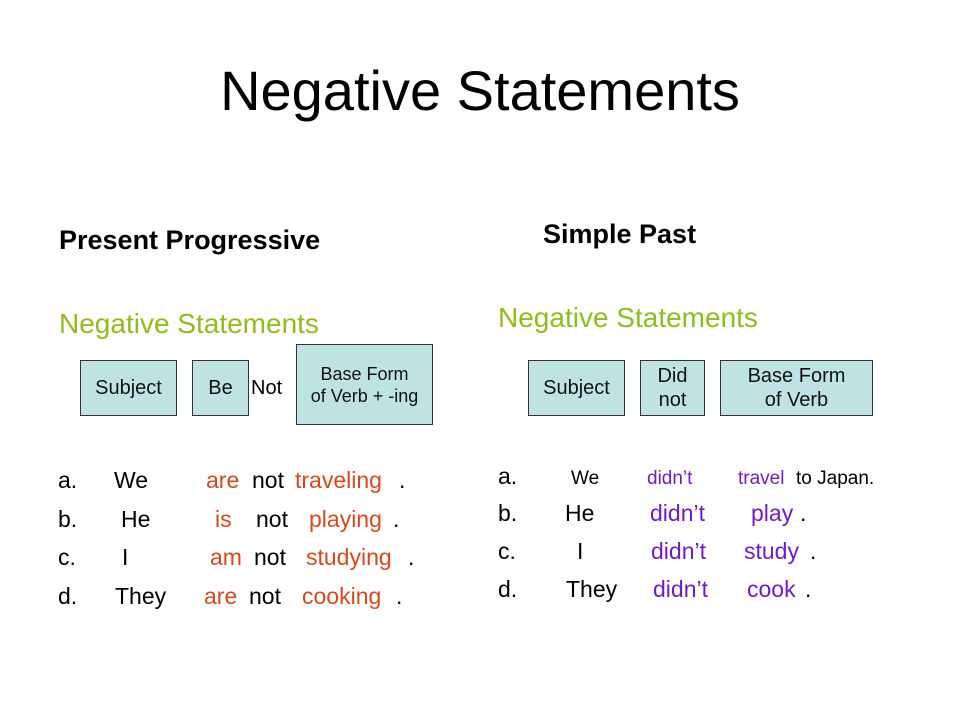 The image size is (960, 720). I want to click on present-progressive-heading: Present Progressive, so click(190, 240).